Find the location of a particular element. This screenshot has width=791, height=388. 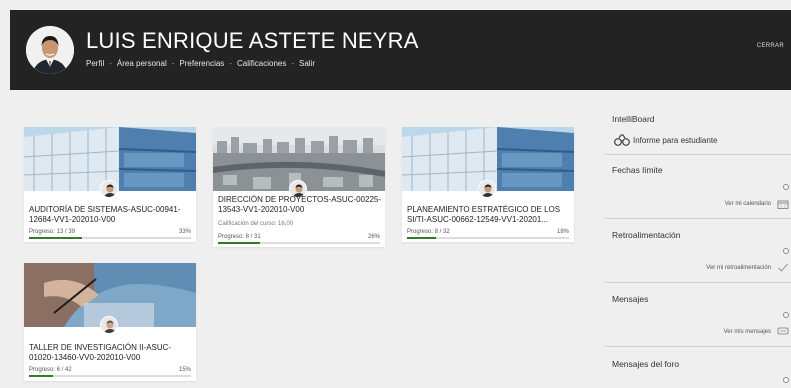

checkmark-icon is located at coordinates (783, 267).